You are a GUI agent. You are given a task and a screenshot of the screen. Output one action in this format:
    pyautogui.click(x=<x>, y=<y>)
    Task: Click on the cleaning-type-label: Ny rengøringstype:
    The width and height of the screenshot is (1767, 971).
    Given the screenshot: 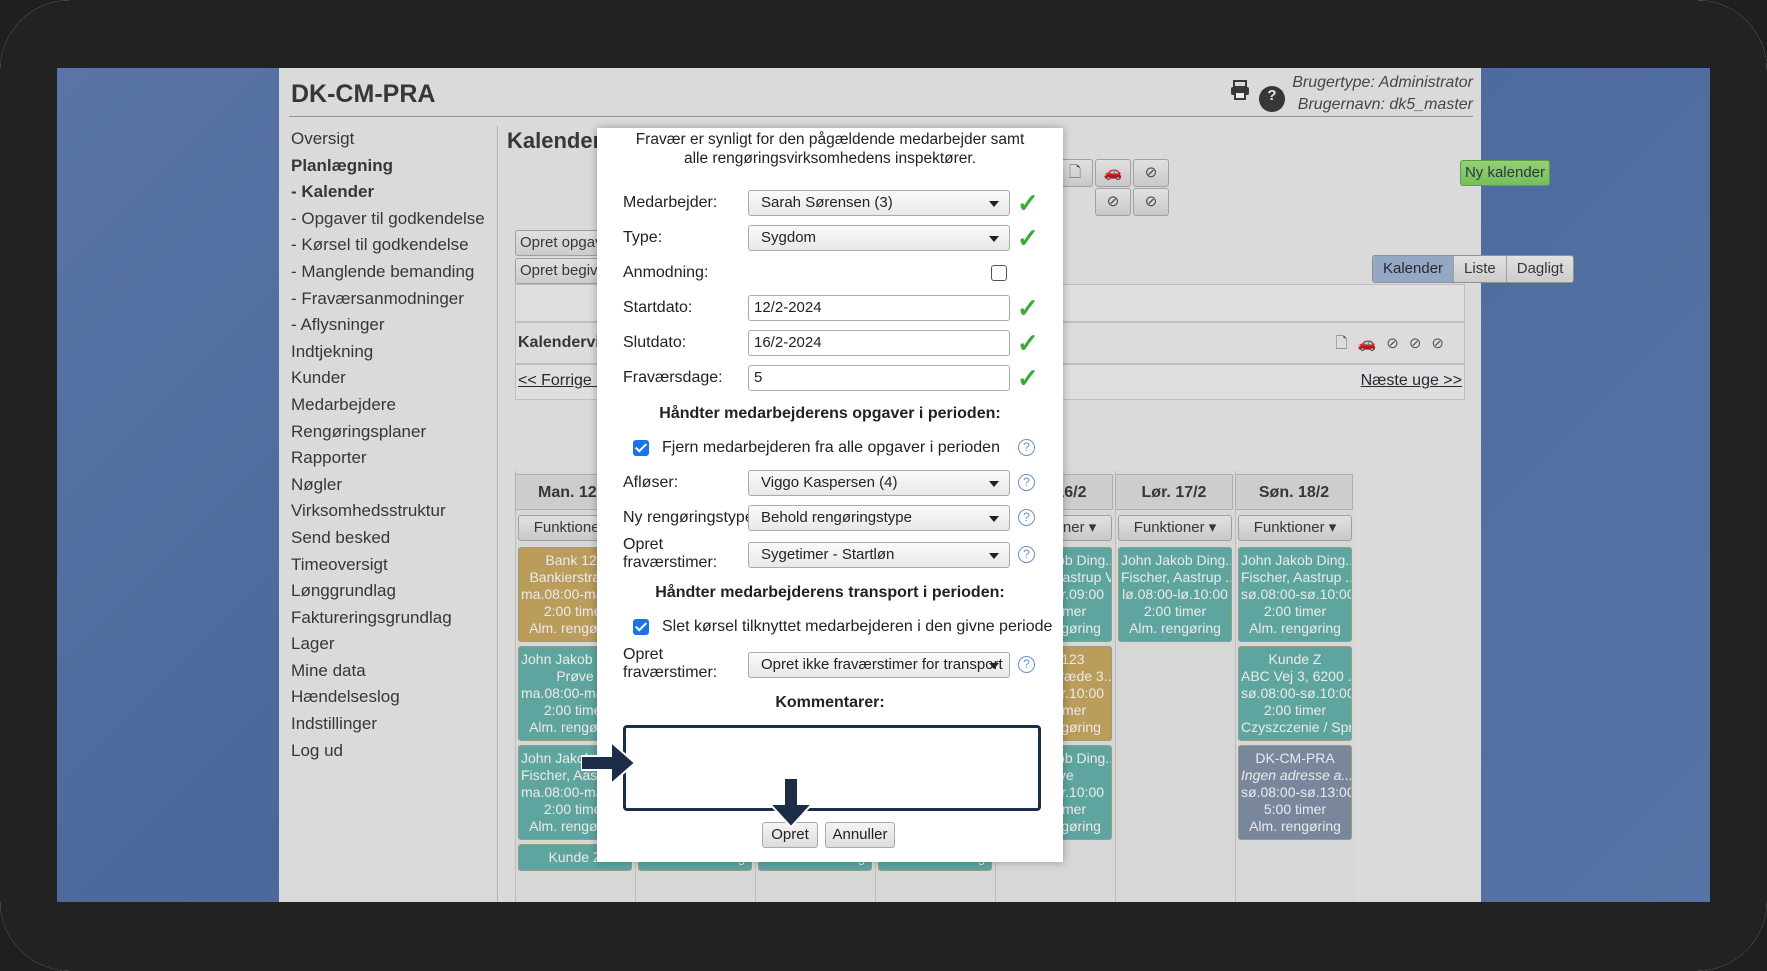 What is the action you would take?
    pyautogui.click(x=691, y=517)
    